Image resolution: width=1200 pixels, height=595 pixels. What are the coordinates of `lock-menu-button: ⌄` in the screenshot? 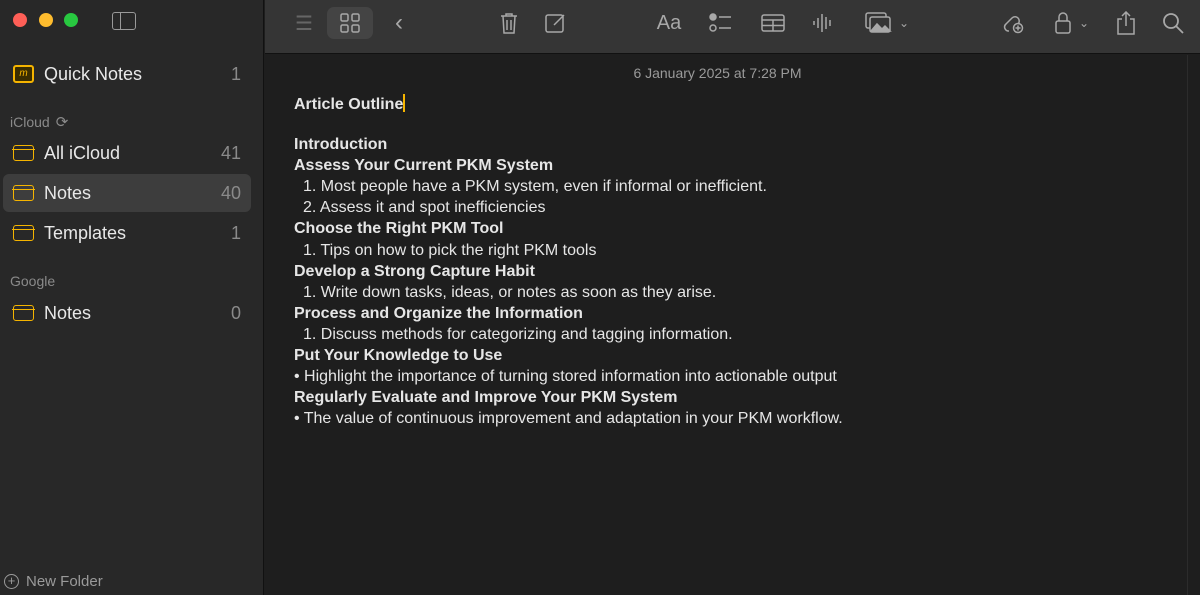 It's located at (1072, 23).